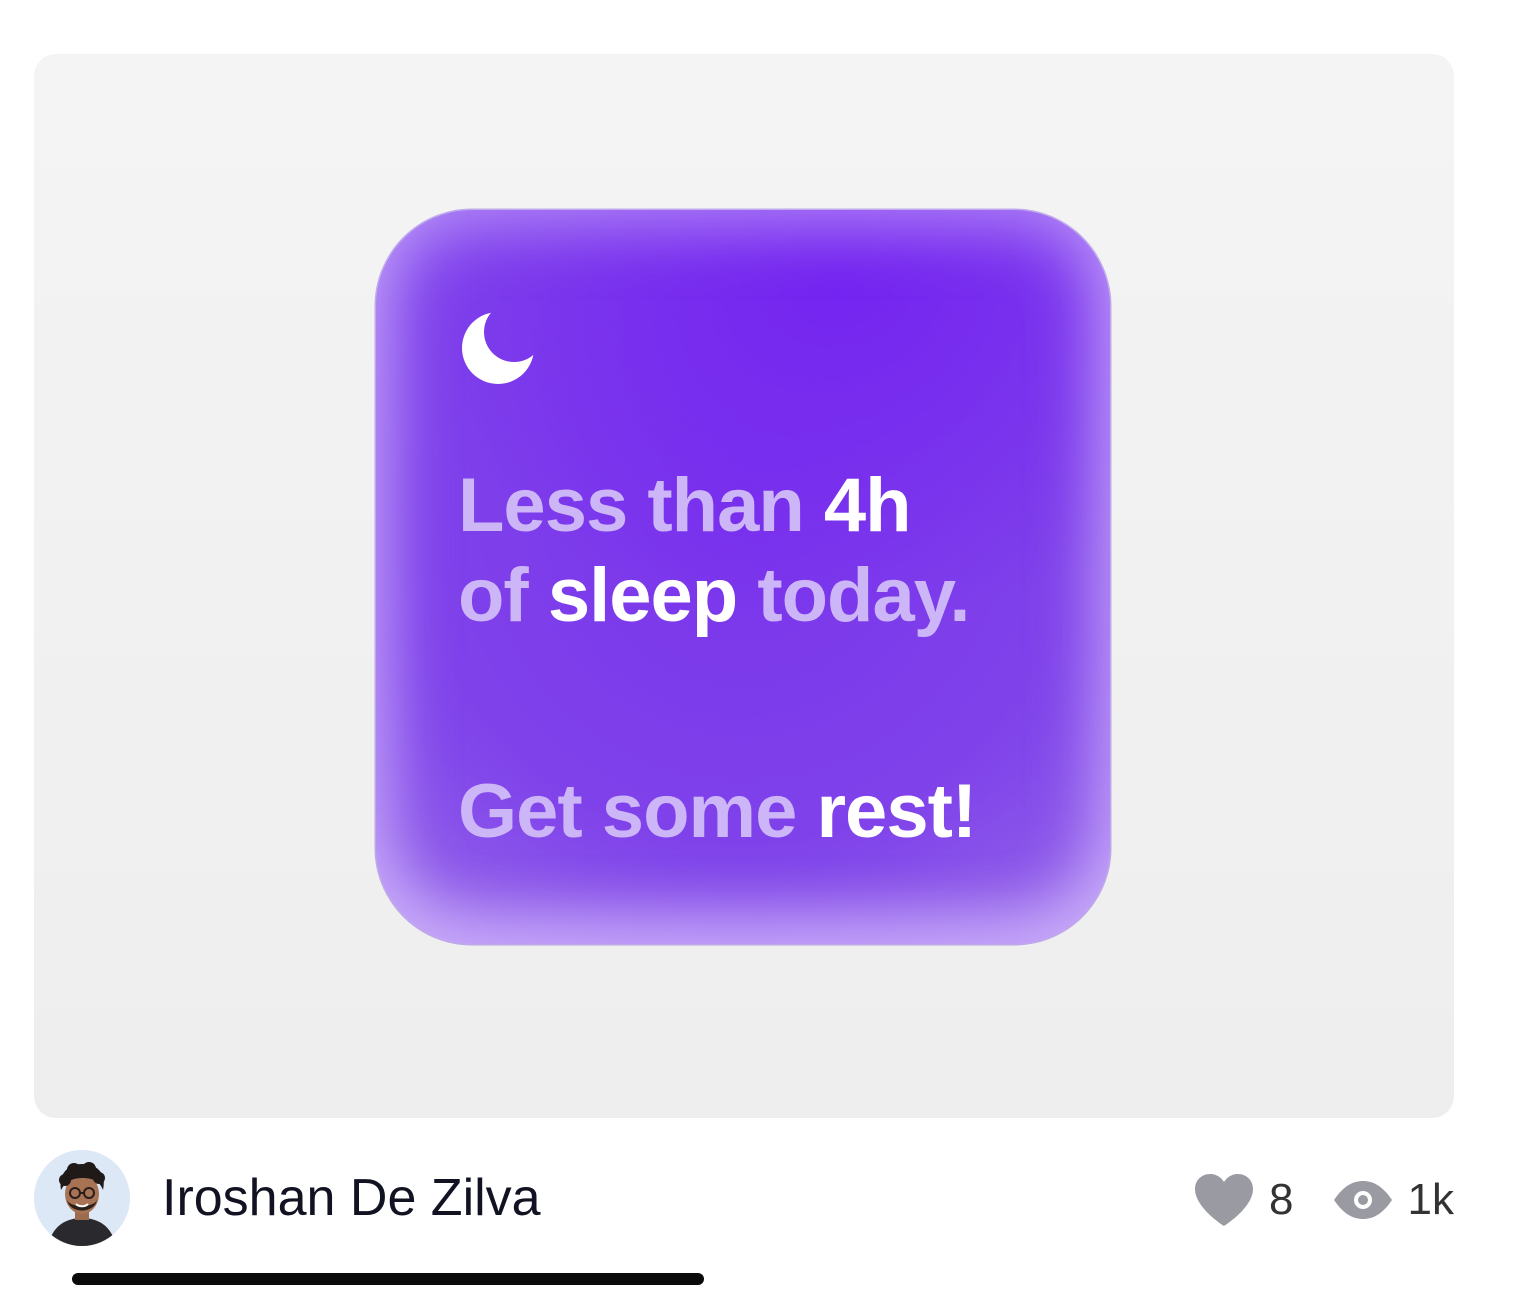 The height and width of the screenshot is (1300, 1532). Describe the element at coordinates (1430, 1199) in the screenshot. I see `views-count: 1k` at that location.